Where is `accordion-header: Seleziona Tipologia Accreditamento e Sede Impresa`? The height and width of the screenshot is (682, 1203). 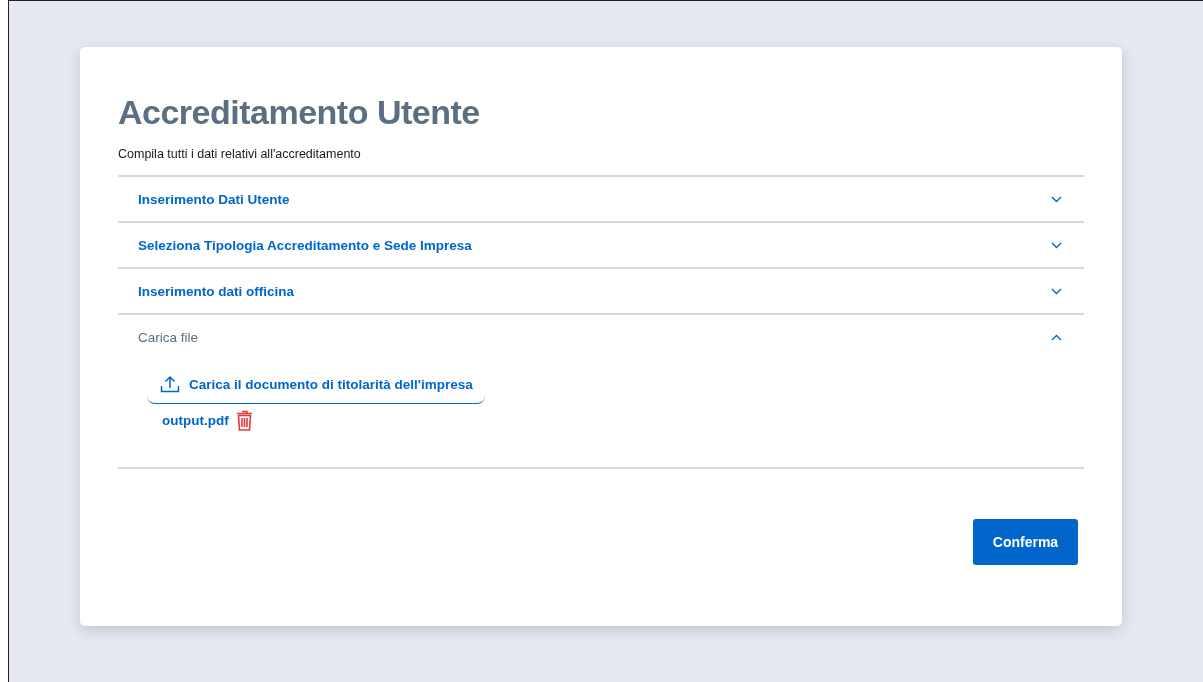 accordion-header: Seleziona Tipologia Accreditamento e Sede Impresa is located at coordinates (601, 245).